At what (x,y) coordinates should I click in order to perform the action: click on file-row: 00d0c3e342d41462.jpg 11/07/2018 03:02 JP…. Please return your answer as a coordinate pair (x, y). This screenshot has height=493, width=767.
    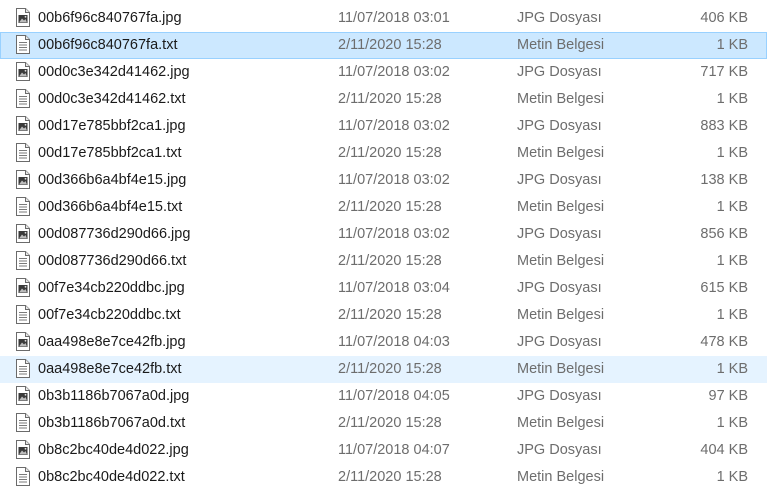
    Looking at the image, I should click on (383, 72).